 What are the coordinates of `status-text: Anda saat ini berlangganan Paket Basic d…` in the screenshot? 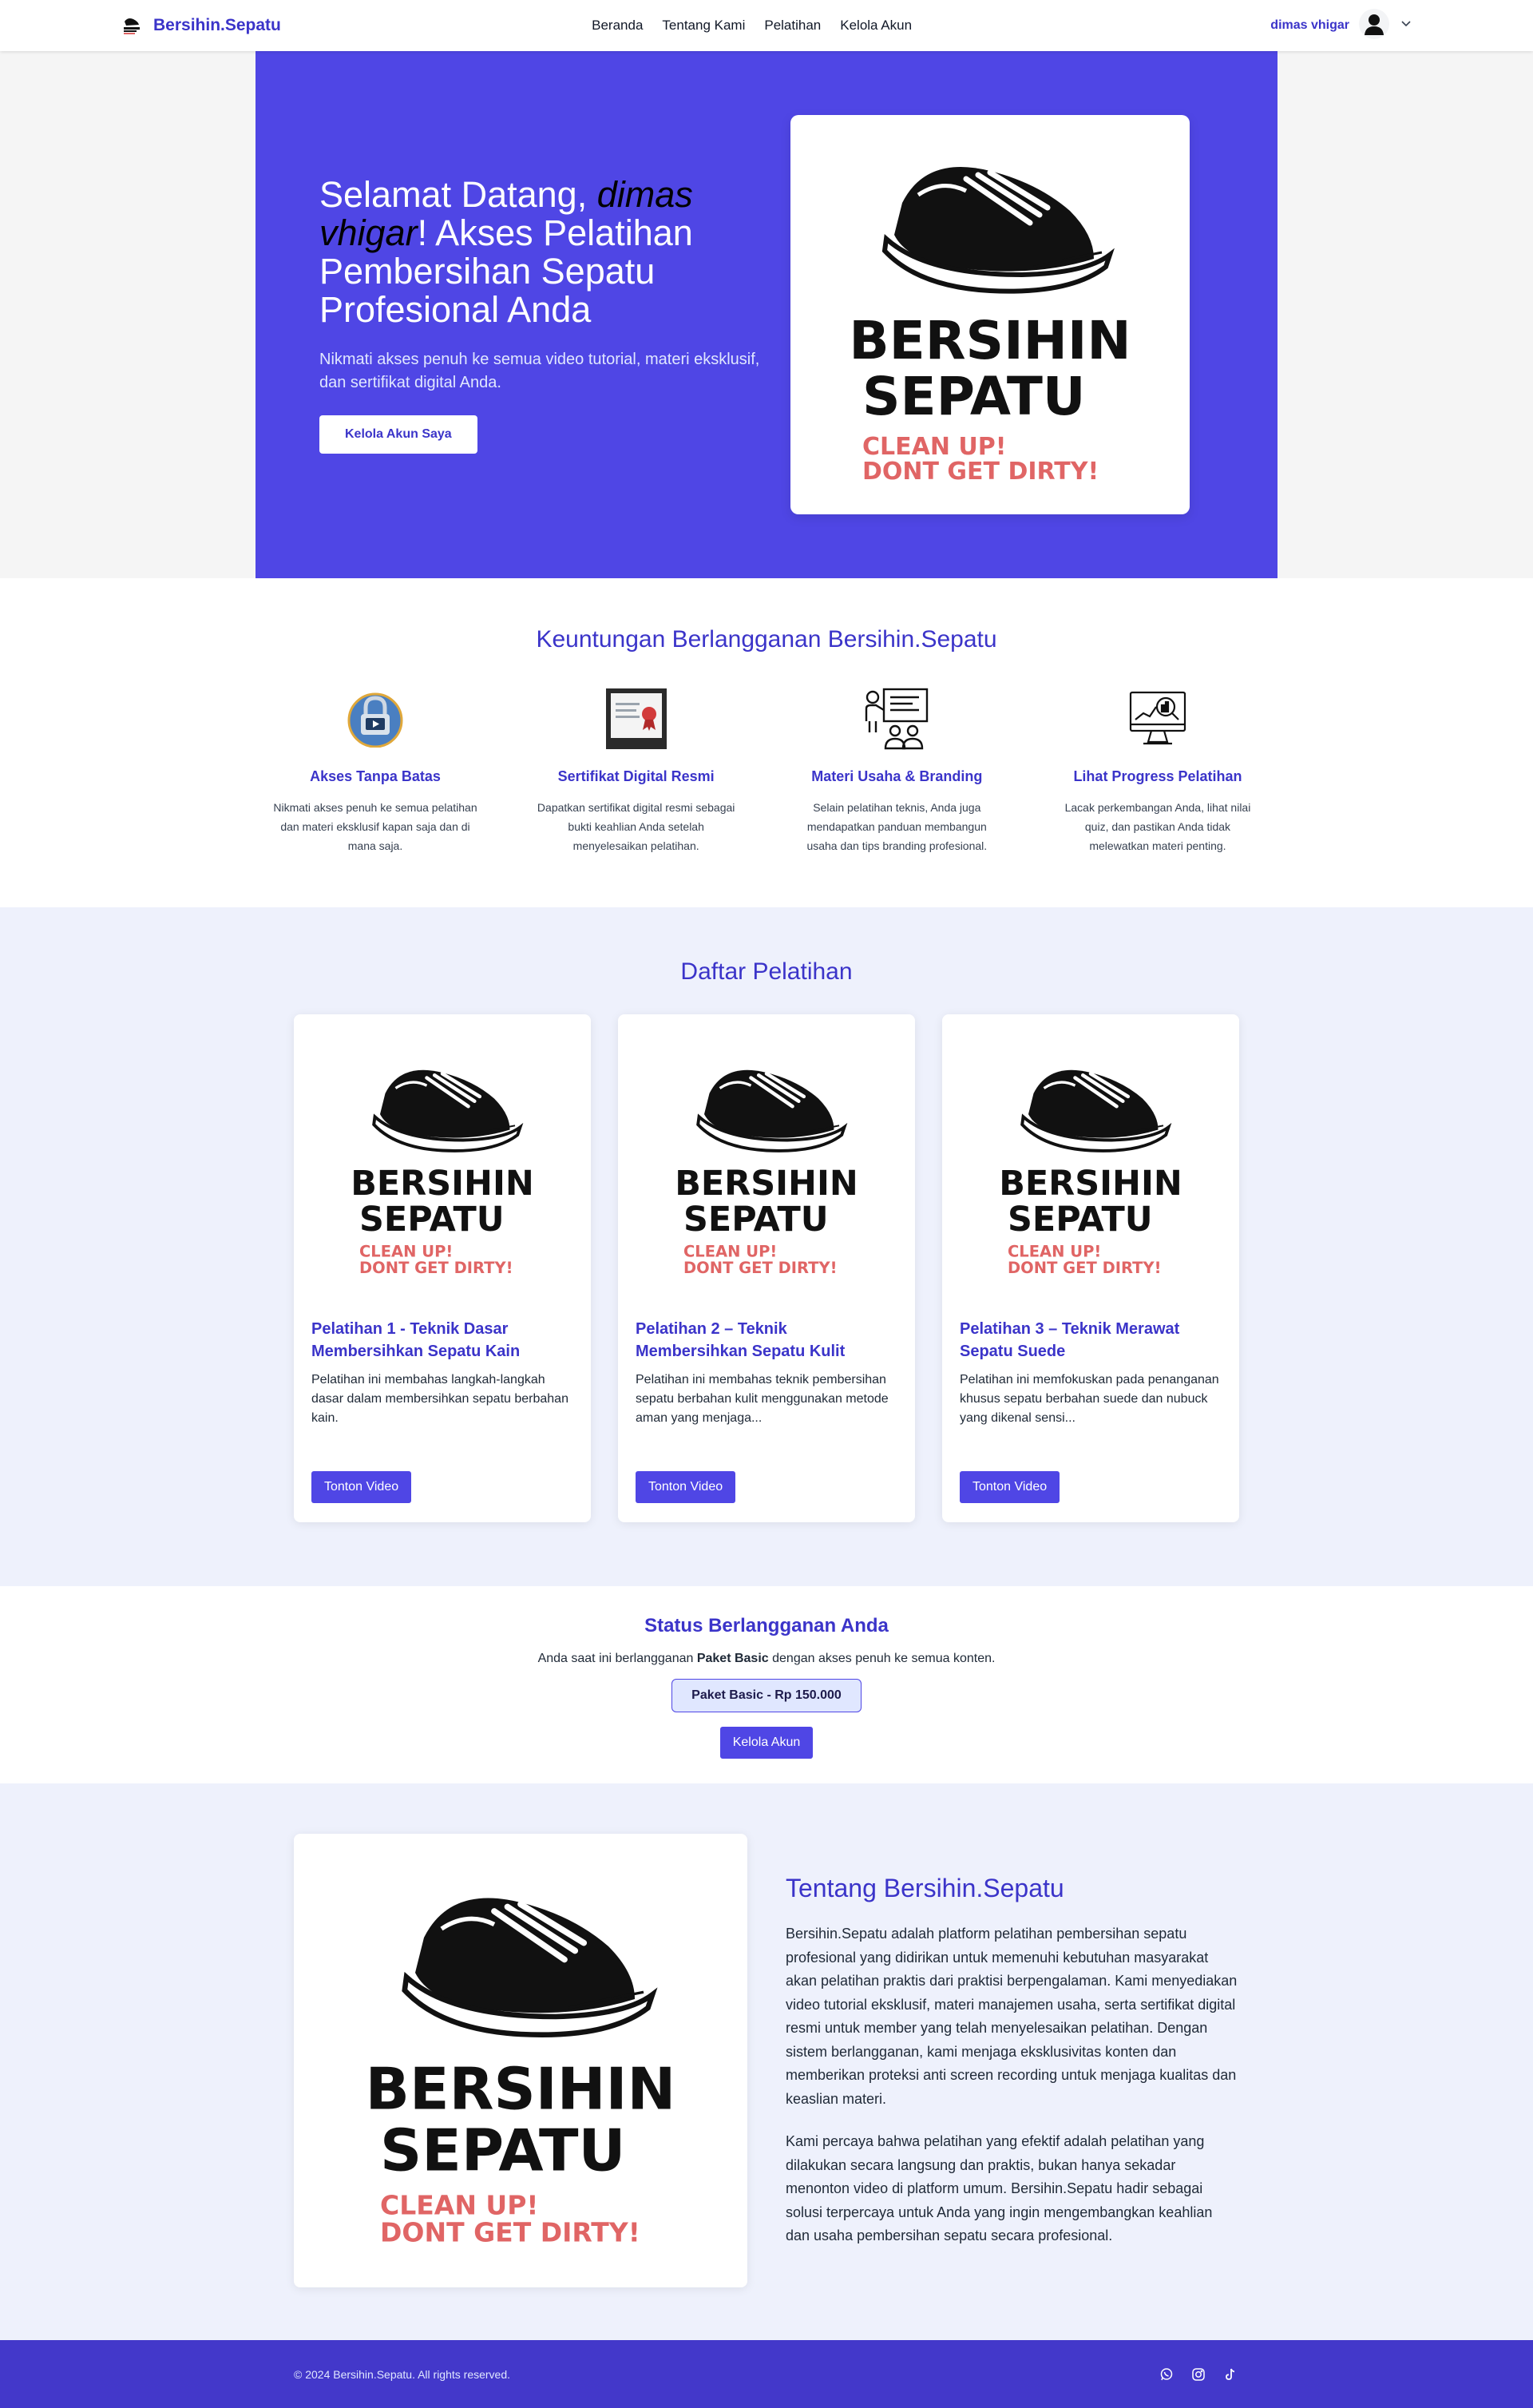 It's located at (766, 1659).